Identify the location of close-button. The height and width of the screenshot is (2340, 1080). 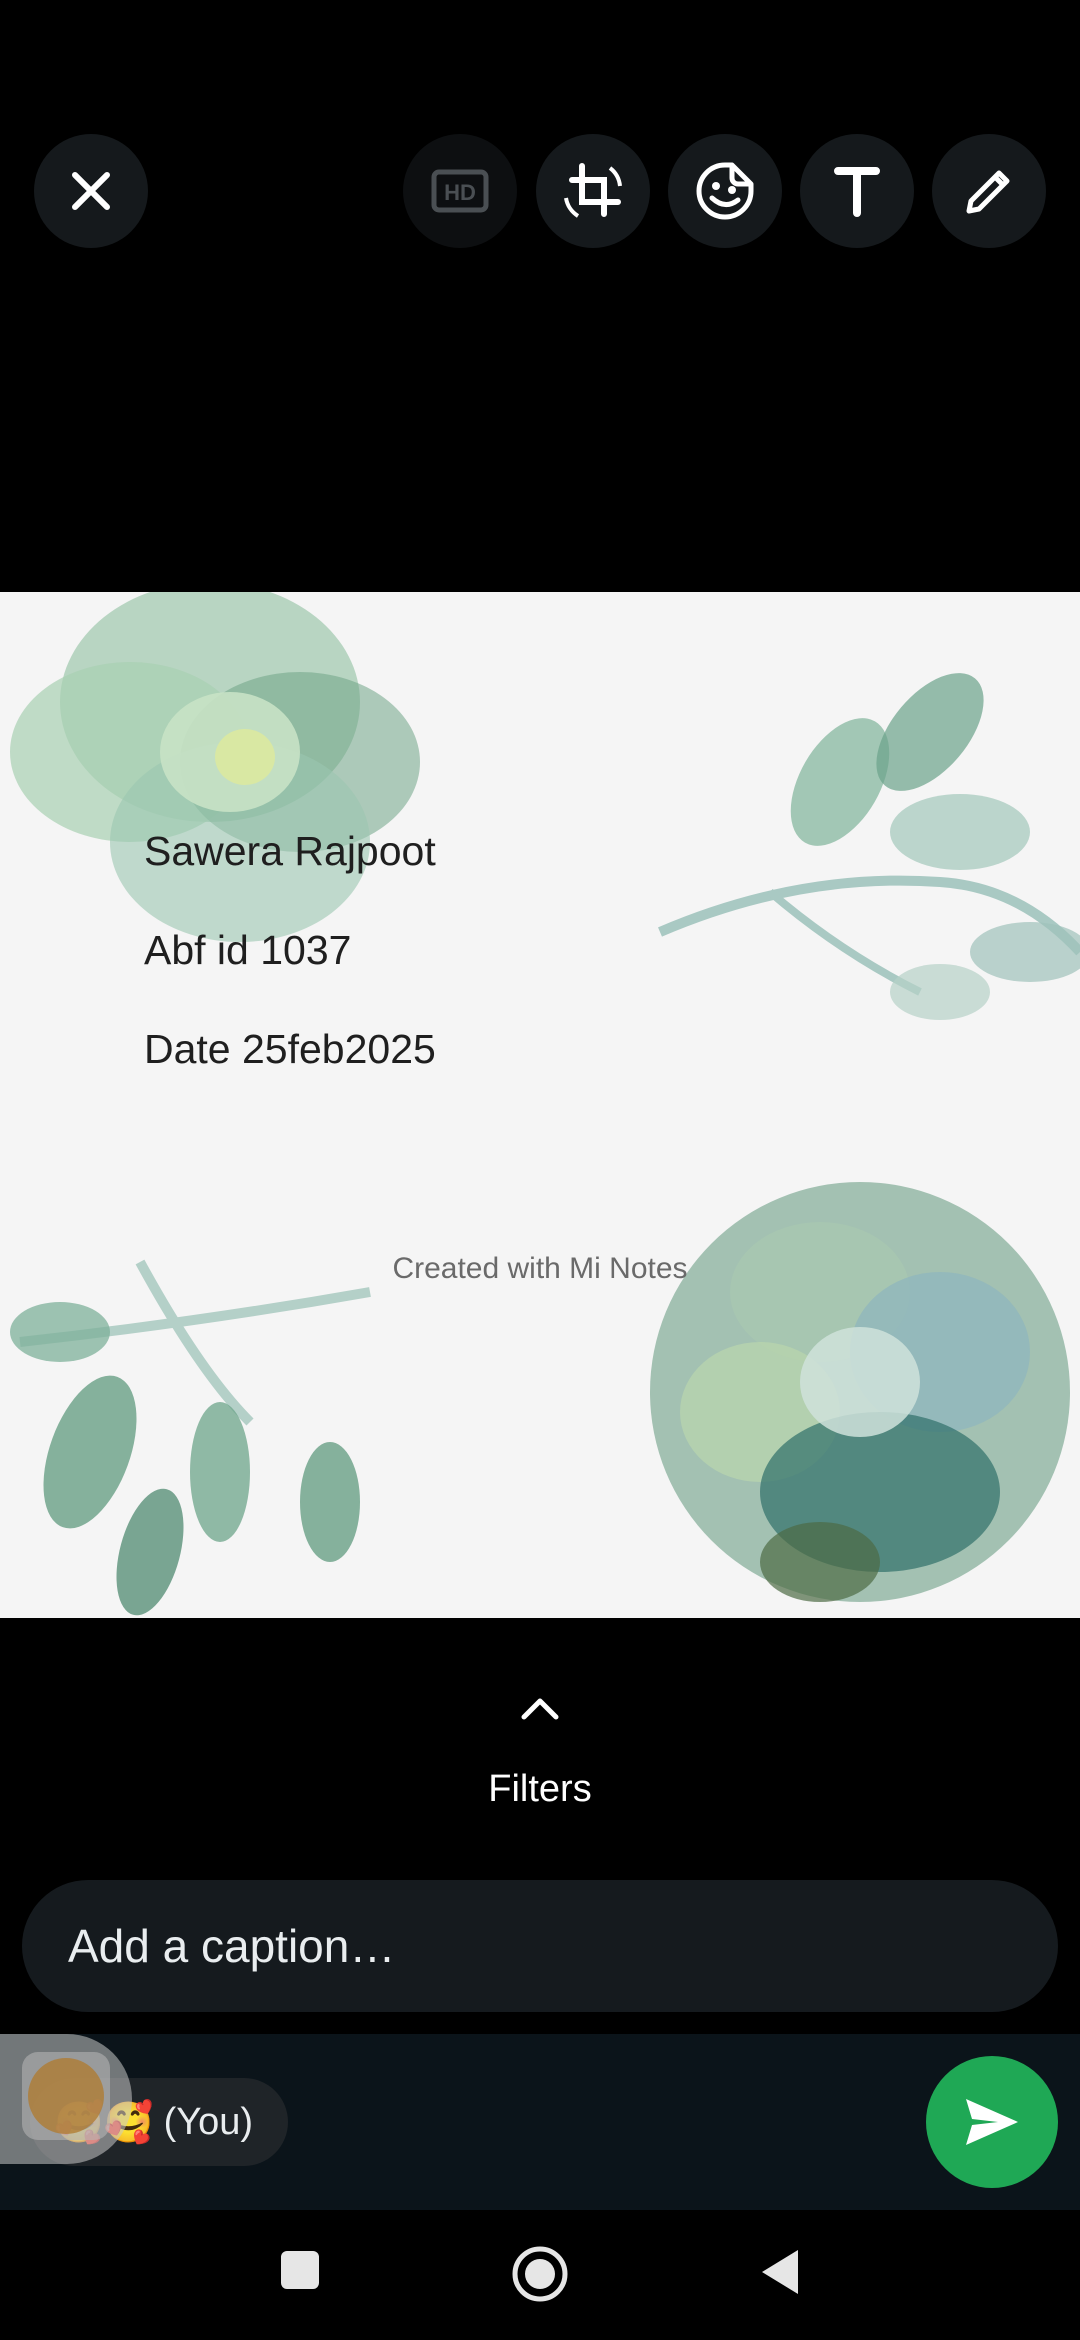
(91, 191).